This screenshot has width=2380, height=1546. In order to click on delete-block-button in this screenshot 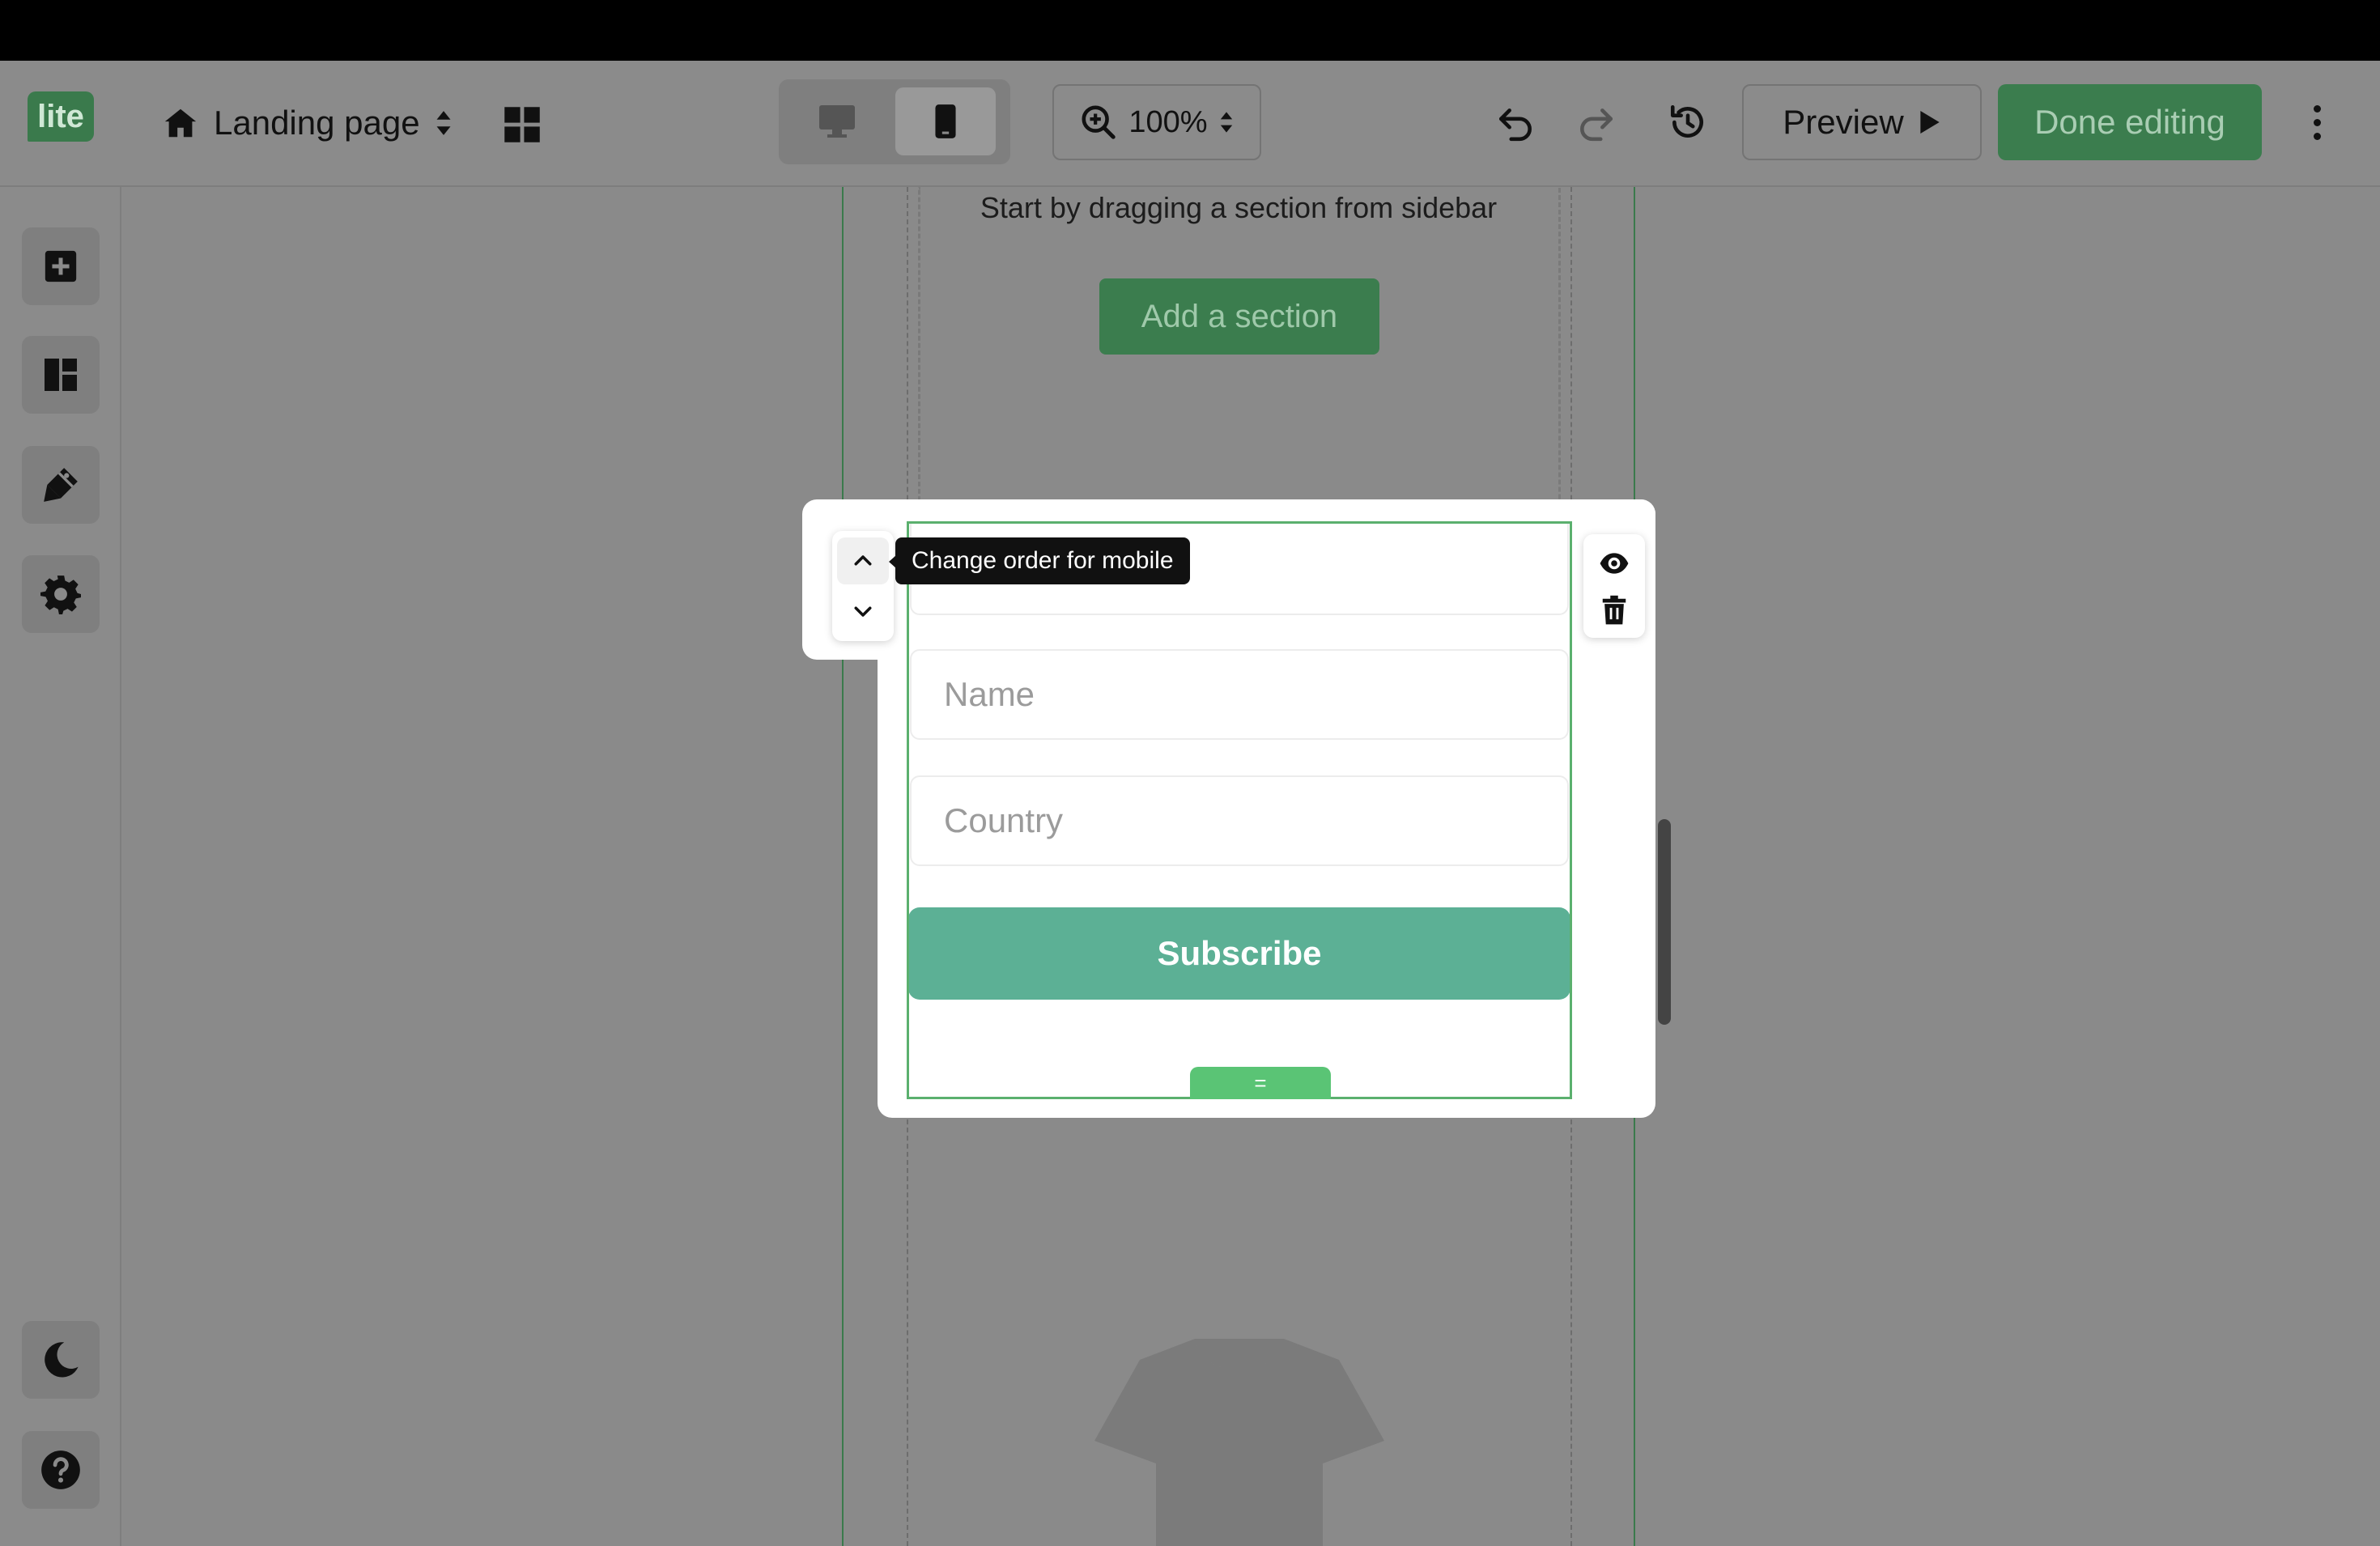, I will do `click(1614, 610)`.